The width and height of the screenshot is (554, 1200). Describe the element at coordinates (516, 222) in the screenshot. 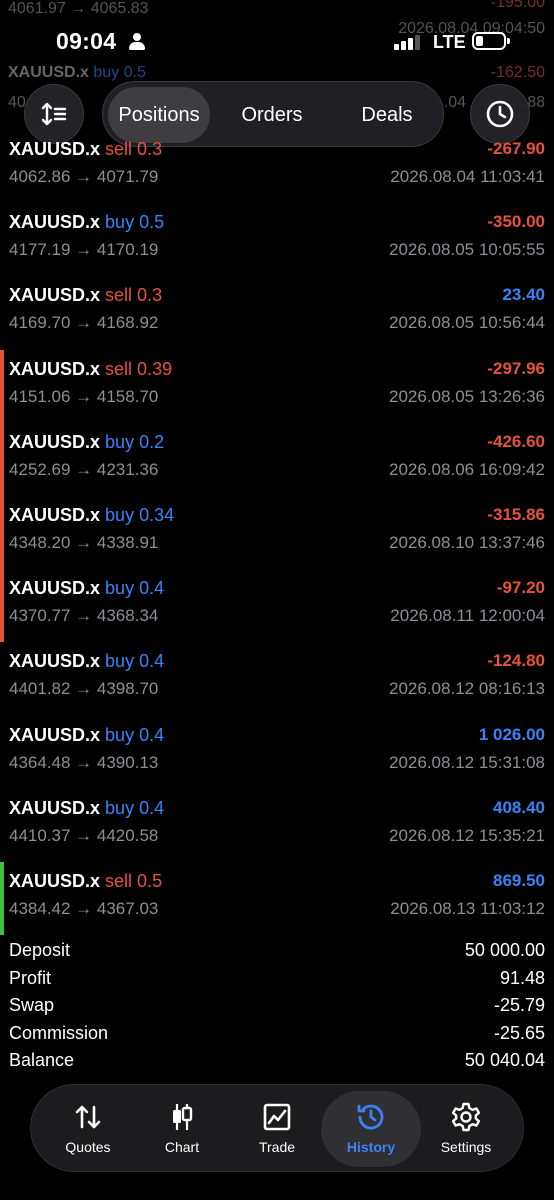

I see `deal-profit: -350.00` at that location.